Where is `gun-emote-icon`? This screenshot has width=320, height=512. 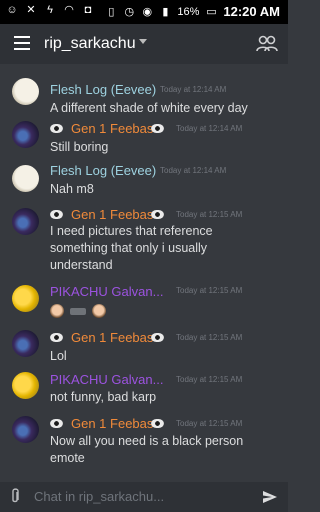
gun-emote-icon is located at coordinates (78, 311).